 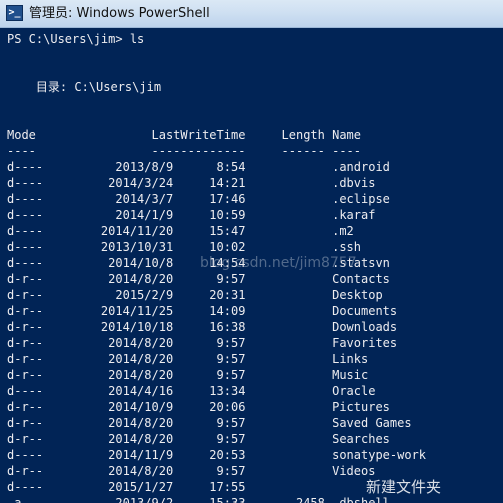 What do you see at coordinates (209, 423) in the screenshot?
I see `directory-row: d-r-- 2014/8/20 9:57 Saved Games` at bounding box center [209, 423].